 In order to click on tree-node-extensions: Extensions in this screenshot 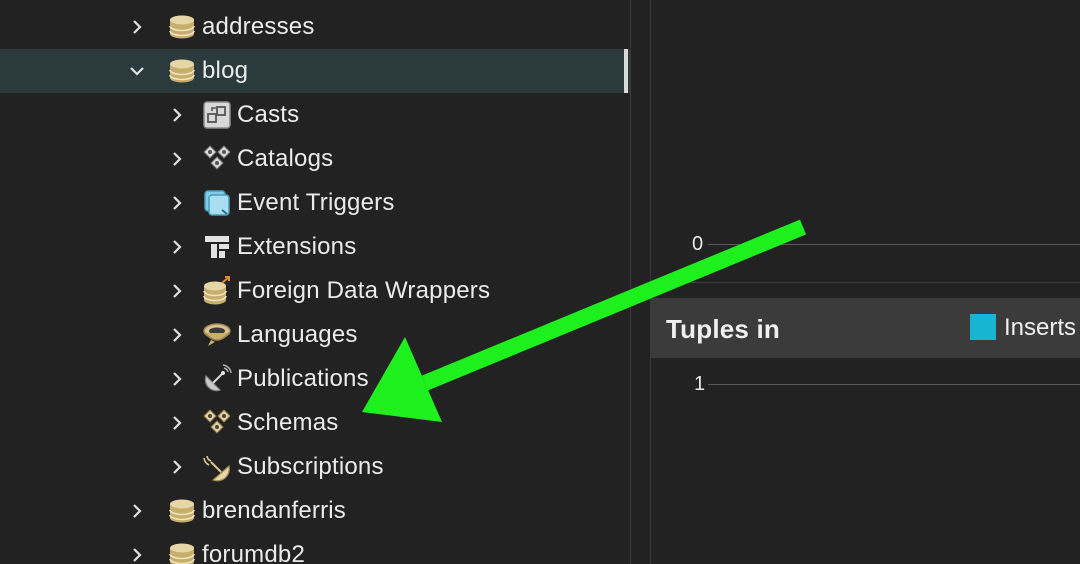, I will do `click(315, 247)`.